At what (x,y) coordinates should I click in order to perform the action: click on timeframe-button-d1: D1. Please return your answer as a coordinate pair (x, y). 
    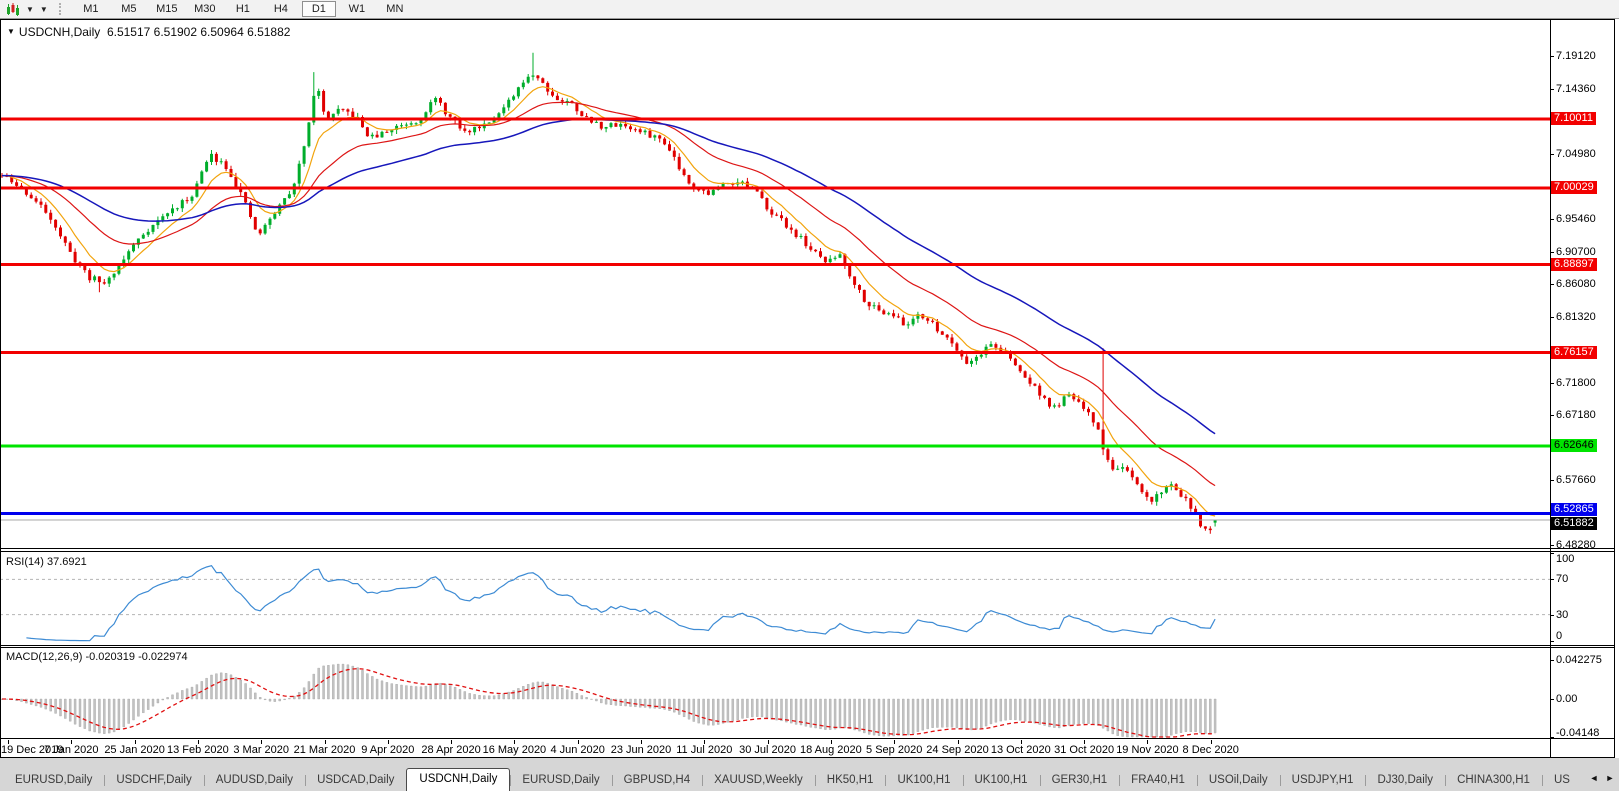
    Looking at the image, I should click on (318, 9).